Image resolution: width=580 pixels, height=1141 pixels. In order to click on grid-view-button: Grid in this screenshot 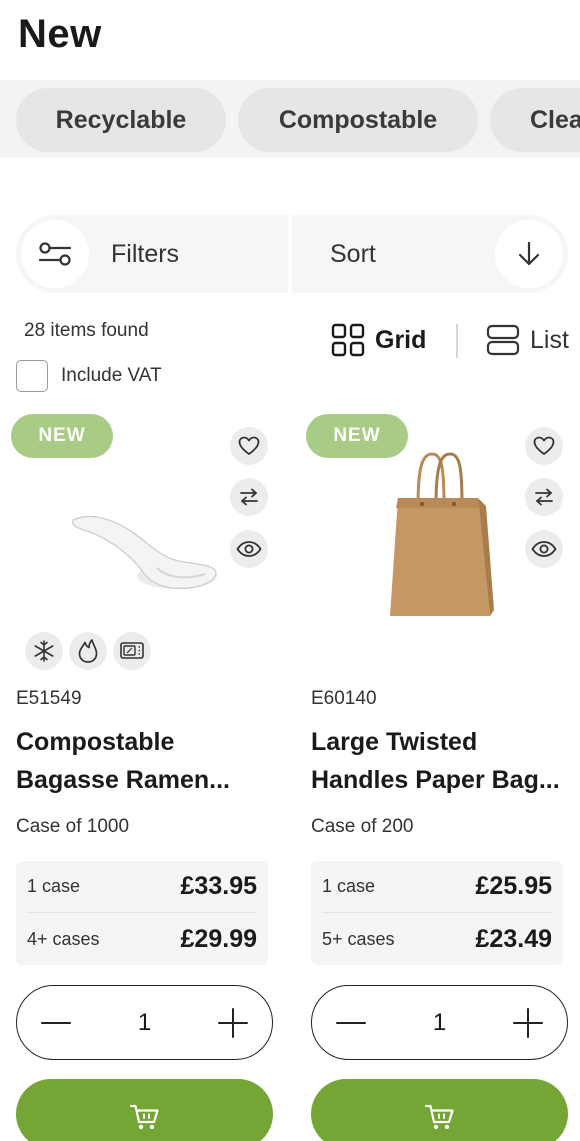, I will do `click(378, 340)`.